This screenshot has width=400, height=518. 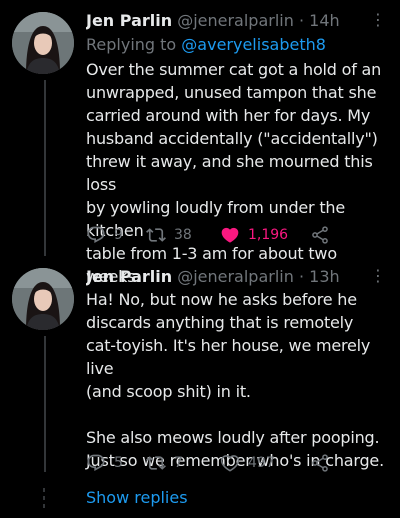 I want to click on reply-count: 5, so click(x=118, y=463).